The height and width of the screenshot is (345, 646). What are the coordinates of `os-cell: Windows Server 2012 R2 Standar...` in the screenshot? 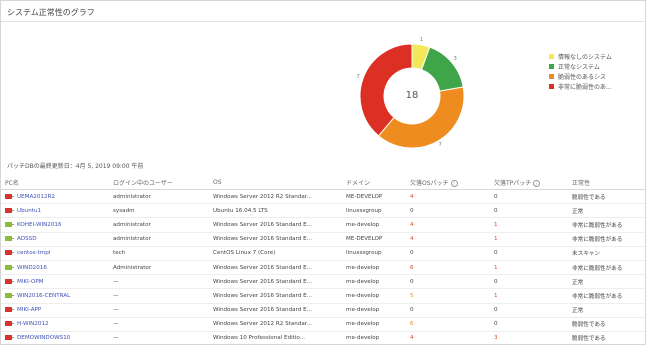 It's located at (275, 324).